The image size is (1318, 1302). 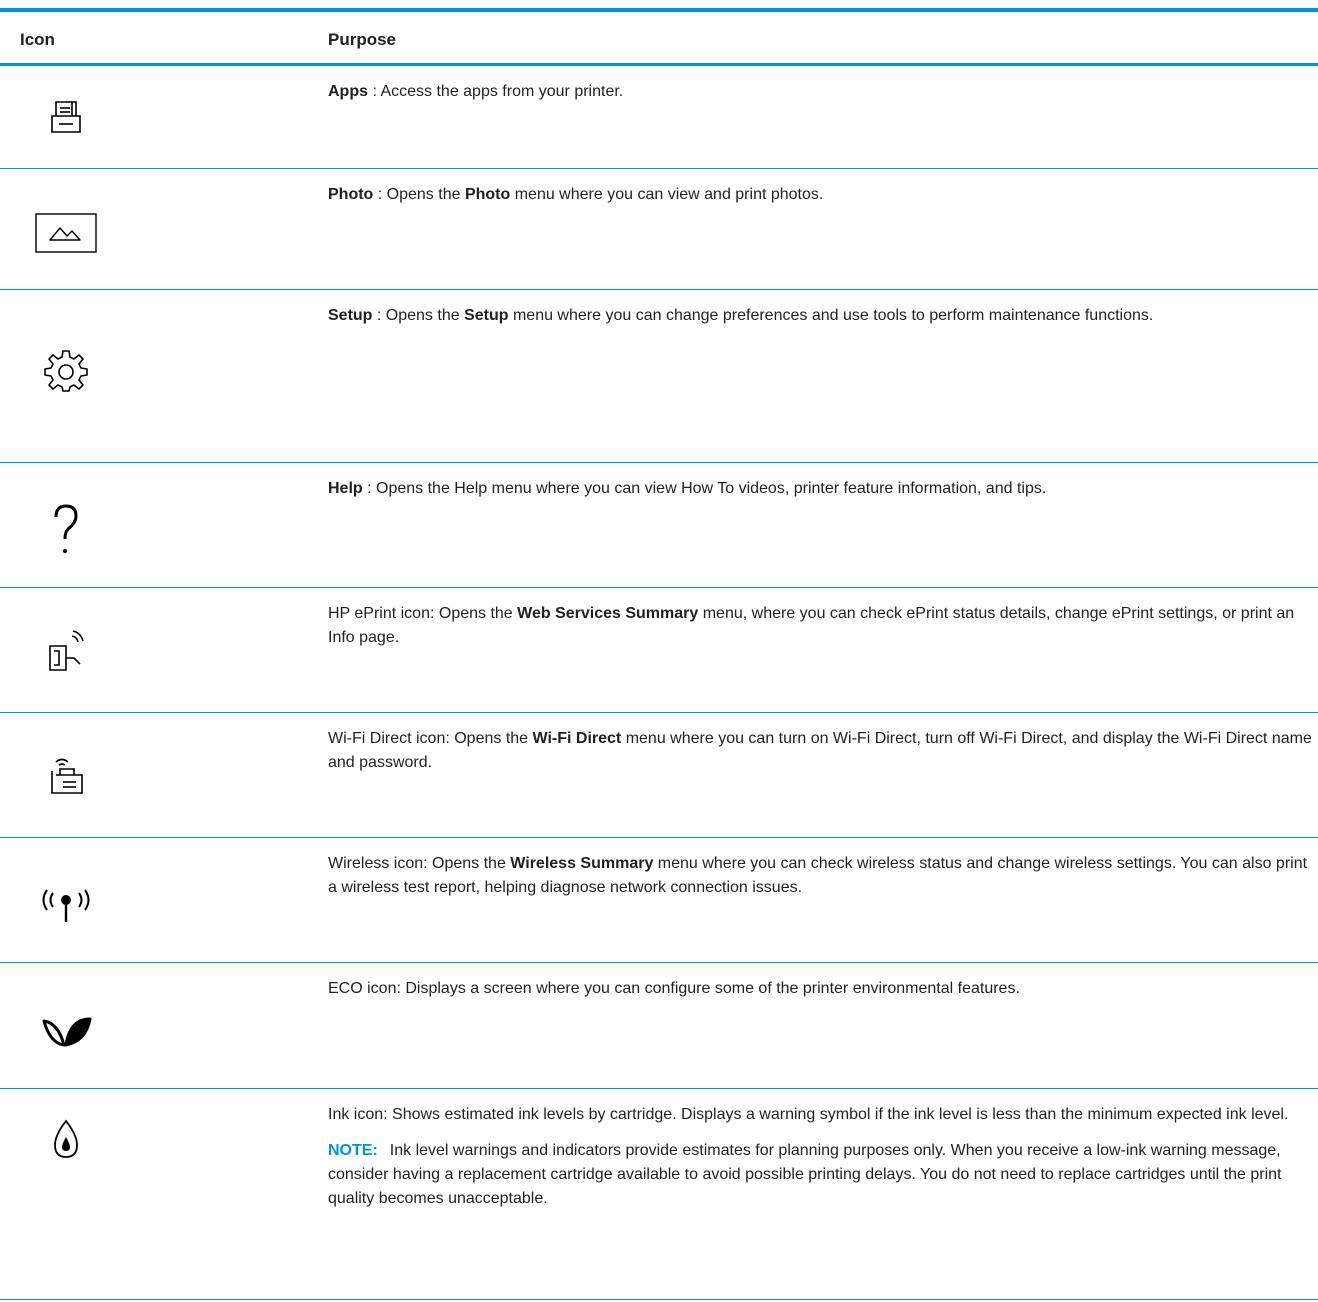 I want to click on eprint-icon, so click(x=66, y=652).